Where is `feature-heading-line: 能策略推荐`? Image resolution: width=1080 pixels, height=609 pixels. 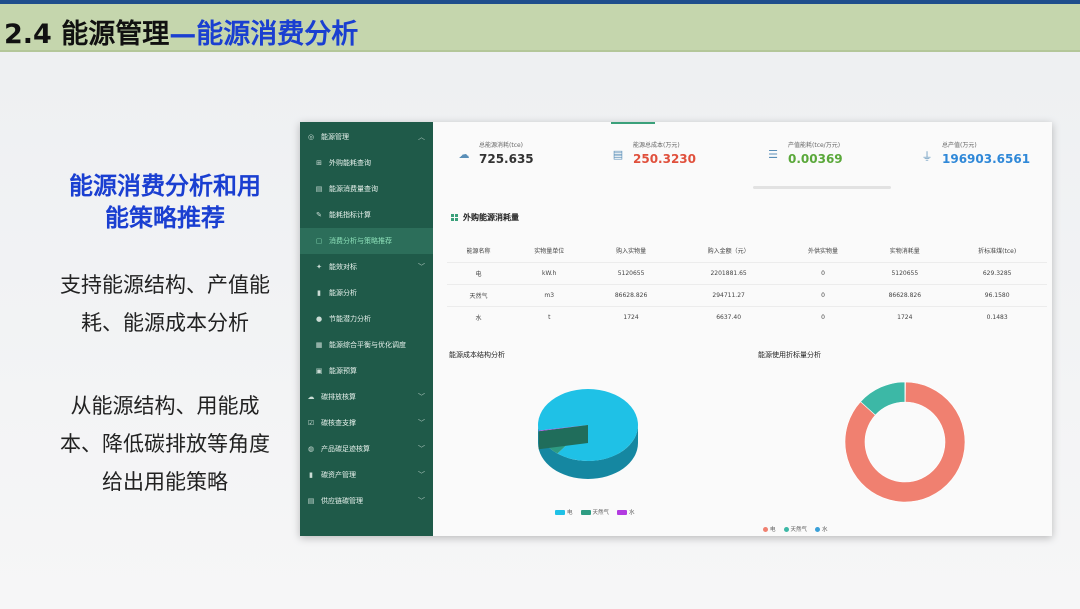 feature-heading-line: 能策略推荐 is located at coordinates (165, 218).